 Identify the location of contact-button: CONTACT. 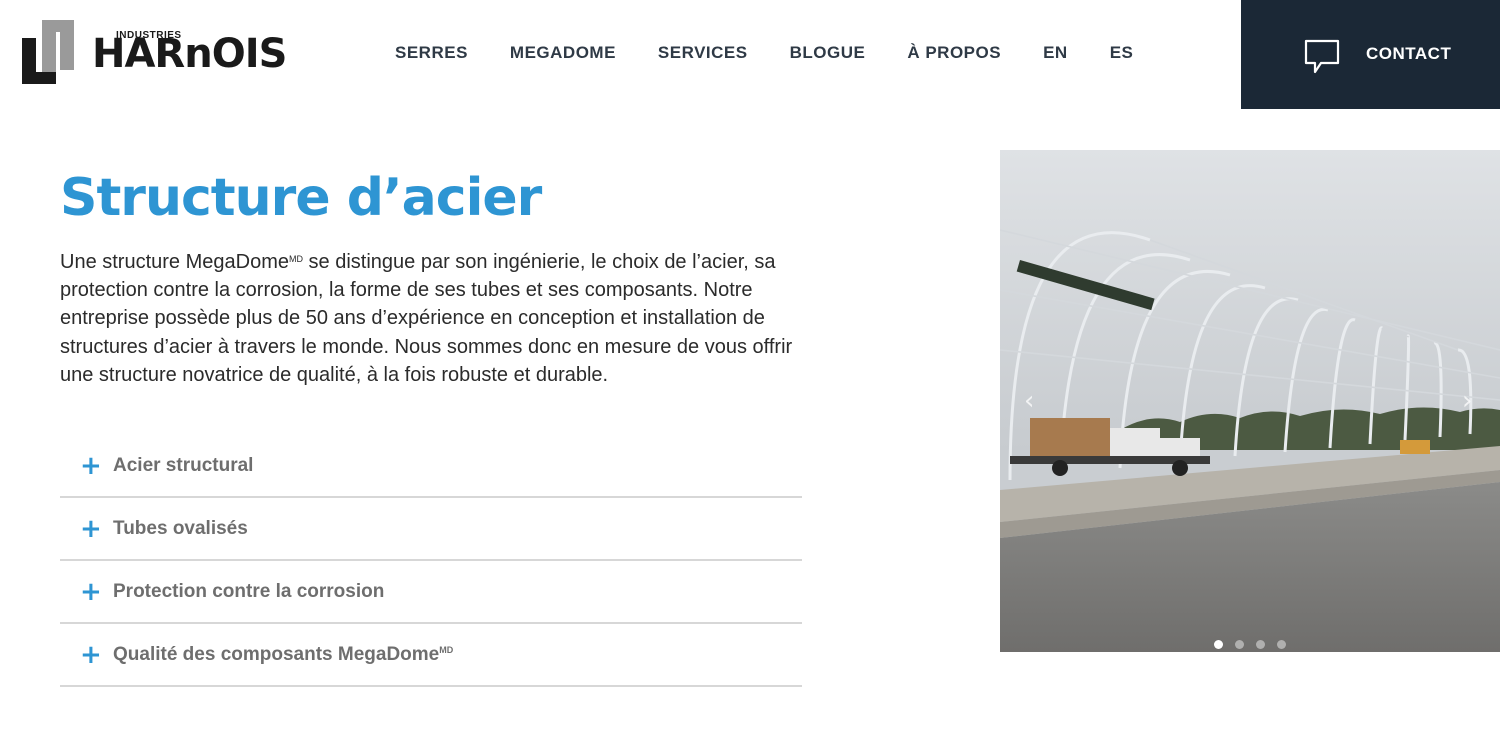
(1370, 54).